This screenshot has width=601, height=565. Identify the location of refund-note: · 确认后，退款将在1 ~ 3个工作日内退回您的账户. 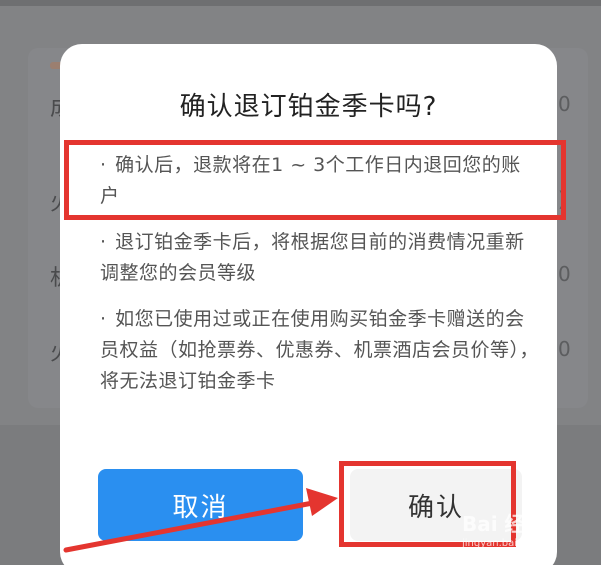
(320, 181).